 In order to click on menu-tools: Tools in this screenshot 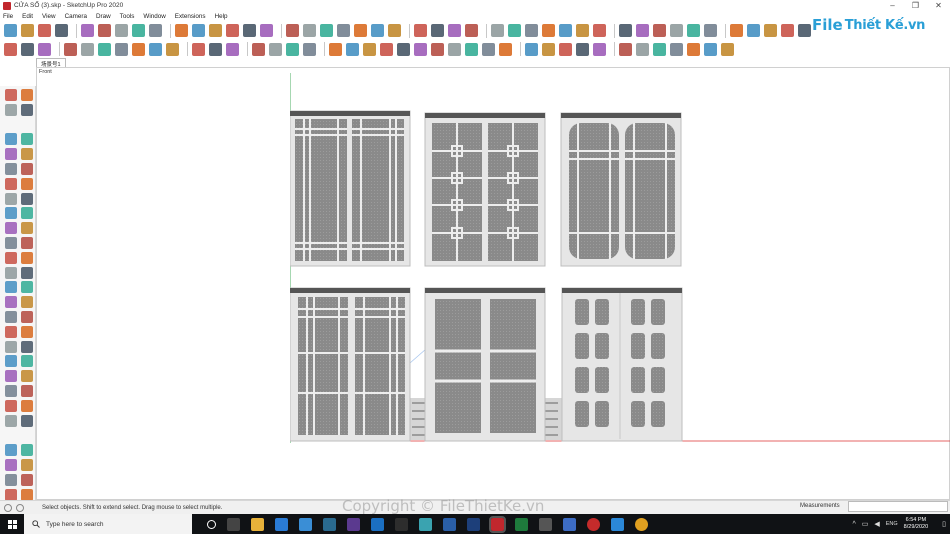, I will do `click(127, 16)`.